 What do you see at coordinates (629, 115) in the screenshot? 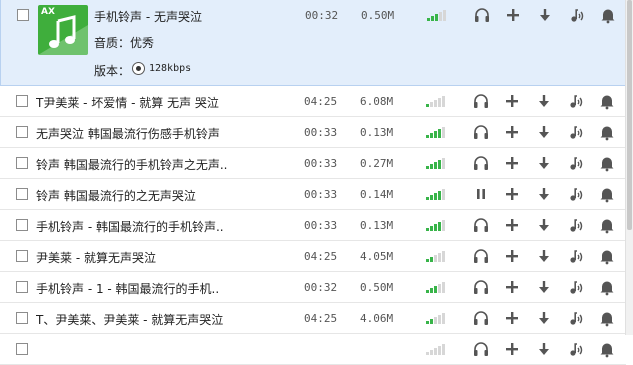
I see `scrollbar-thumb` at bounding box center [629, 115].